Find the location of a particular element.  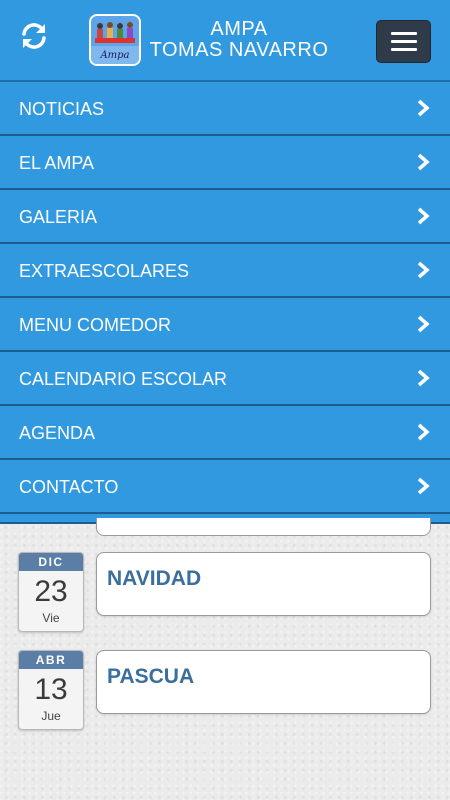

app-title: AMPA TOMAS NAVARRO is located at coordinates (239, 40).